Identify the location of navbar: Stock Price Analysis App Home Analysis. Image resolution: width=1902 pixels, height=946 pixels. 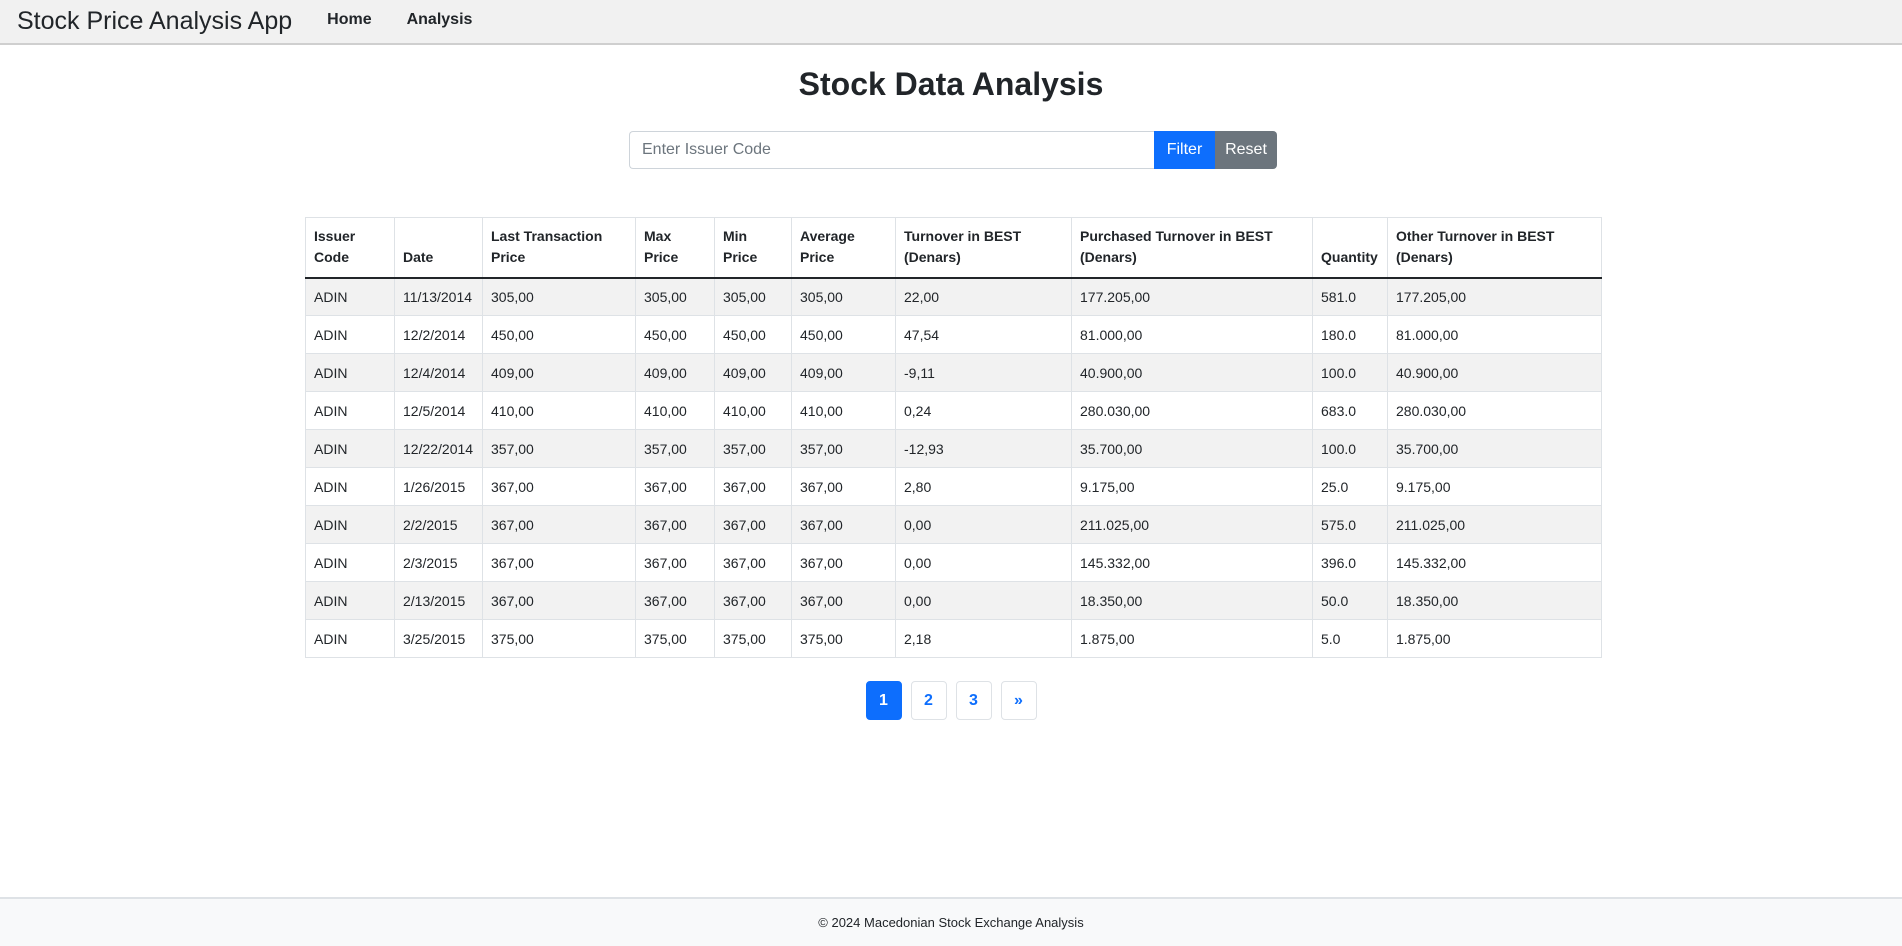
(951, 22).